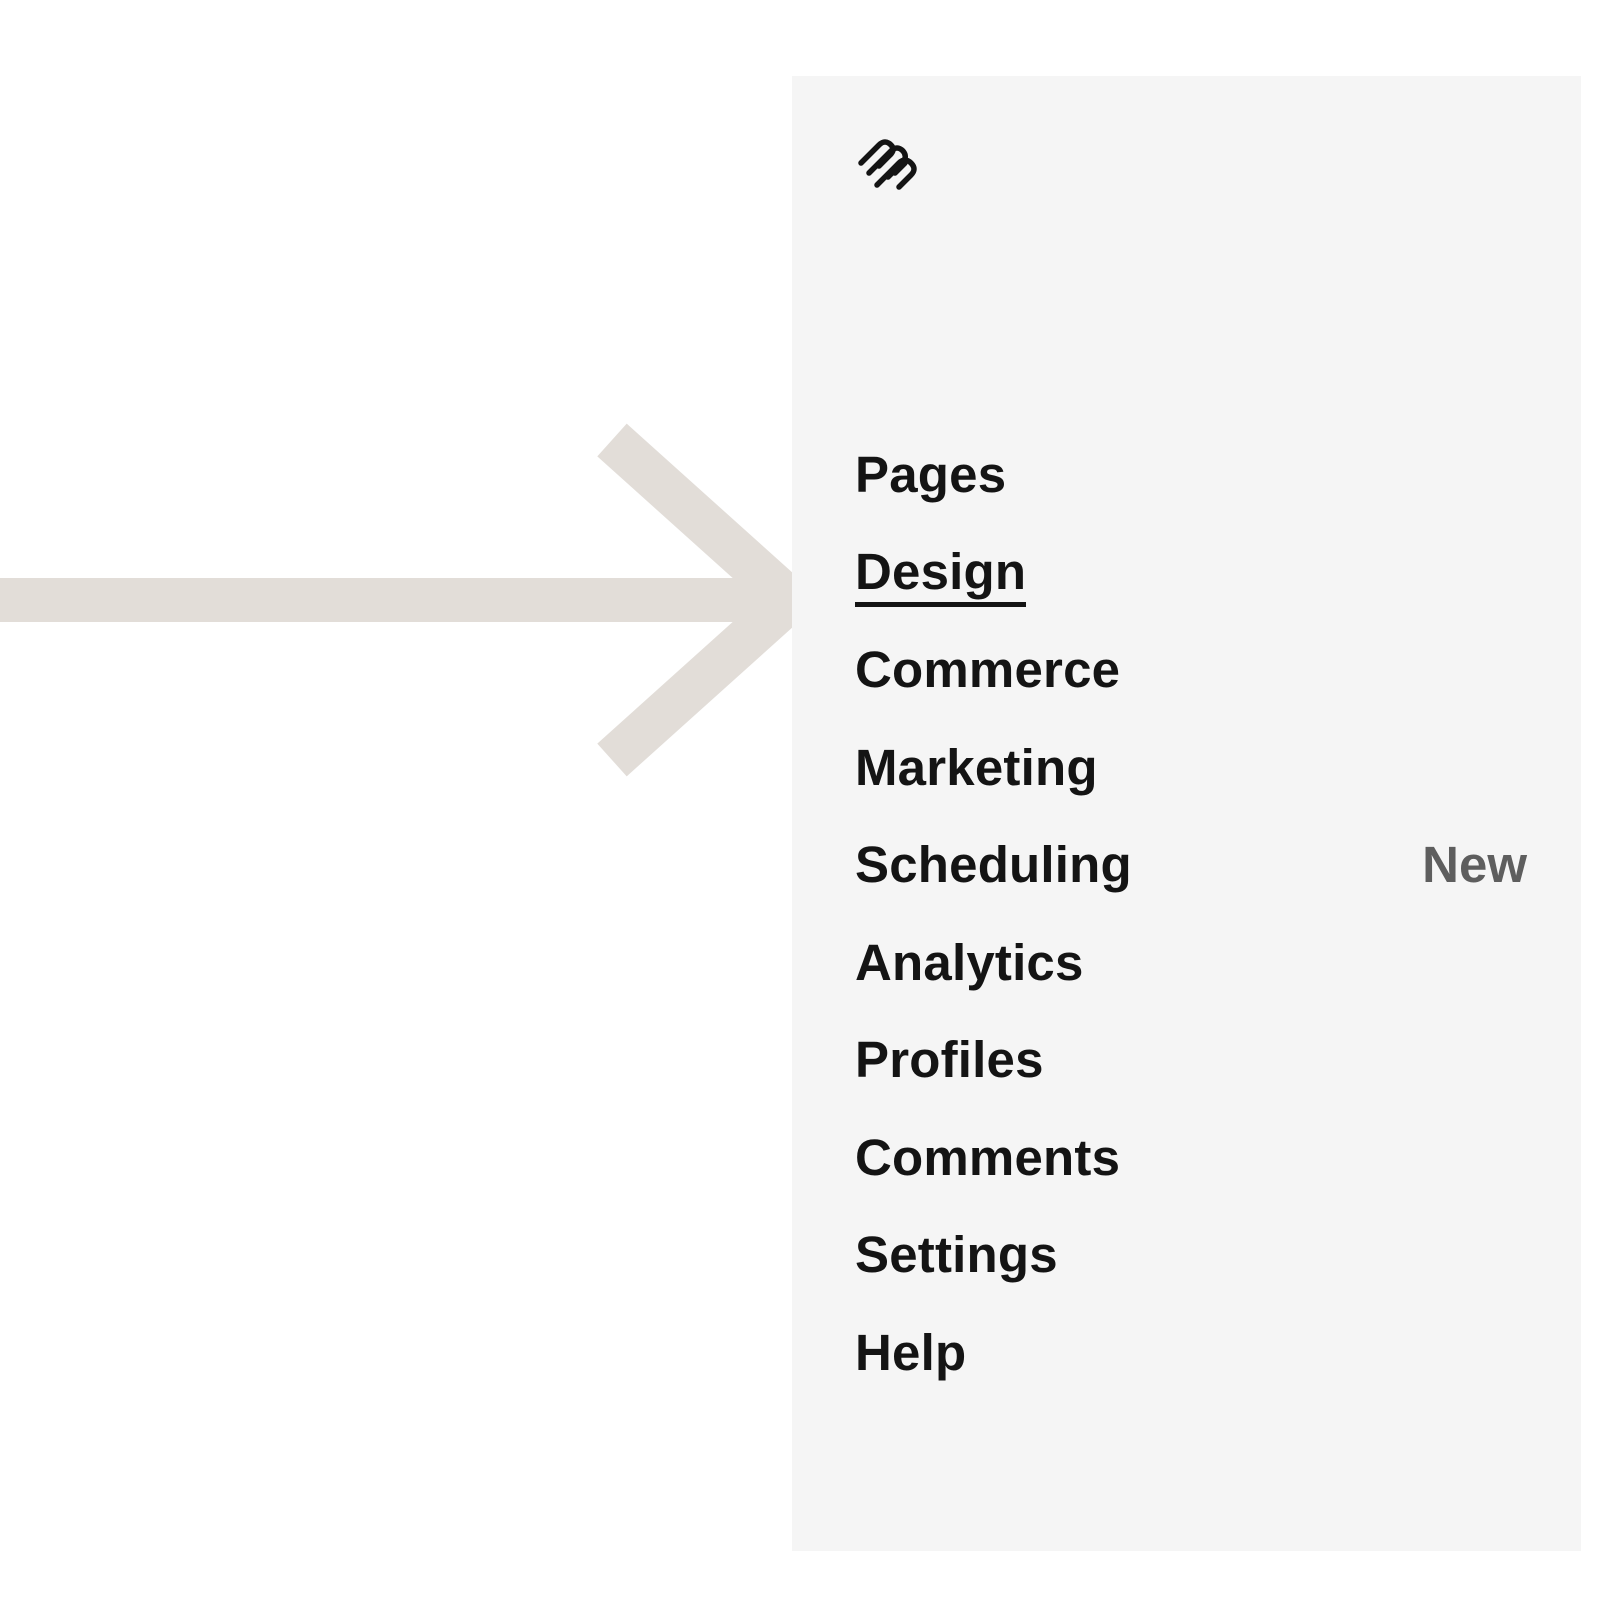  Describe the element at coordinates (993, 864) in the screenshot. I see `sidebar-item-label: Scheduling` at that location.